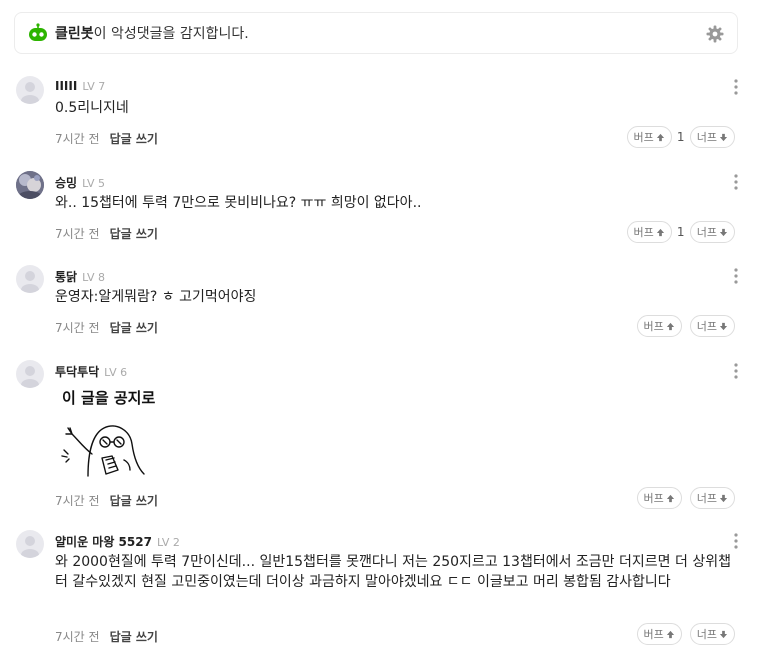 This screenshot has height=665, width=760. I want to click on comment-author: 승밍 LV 5, so click(80, 182).